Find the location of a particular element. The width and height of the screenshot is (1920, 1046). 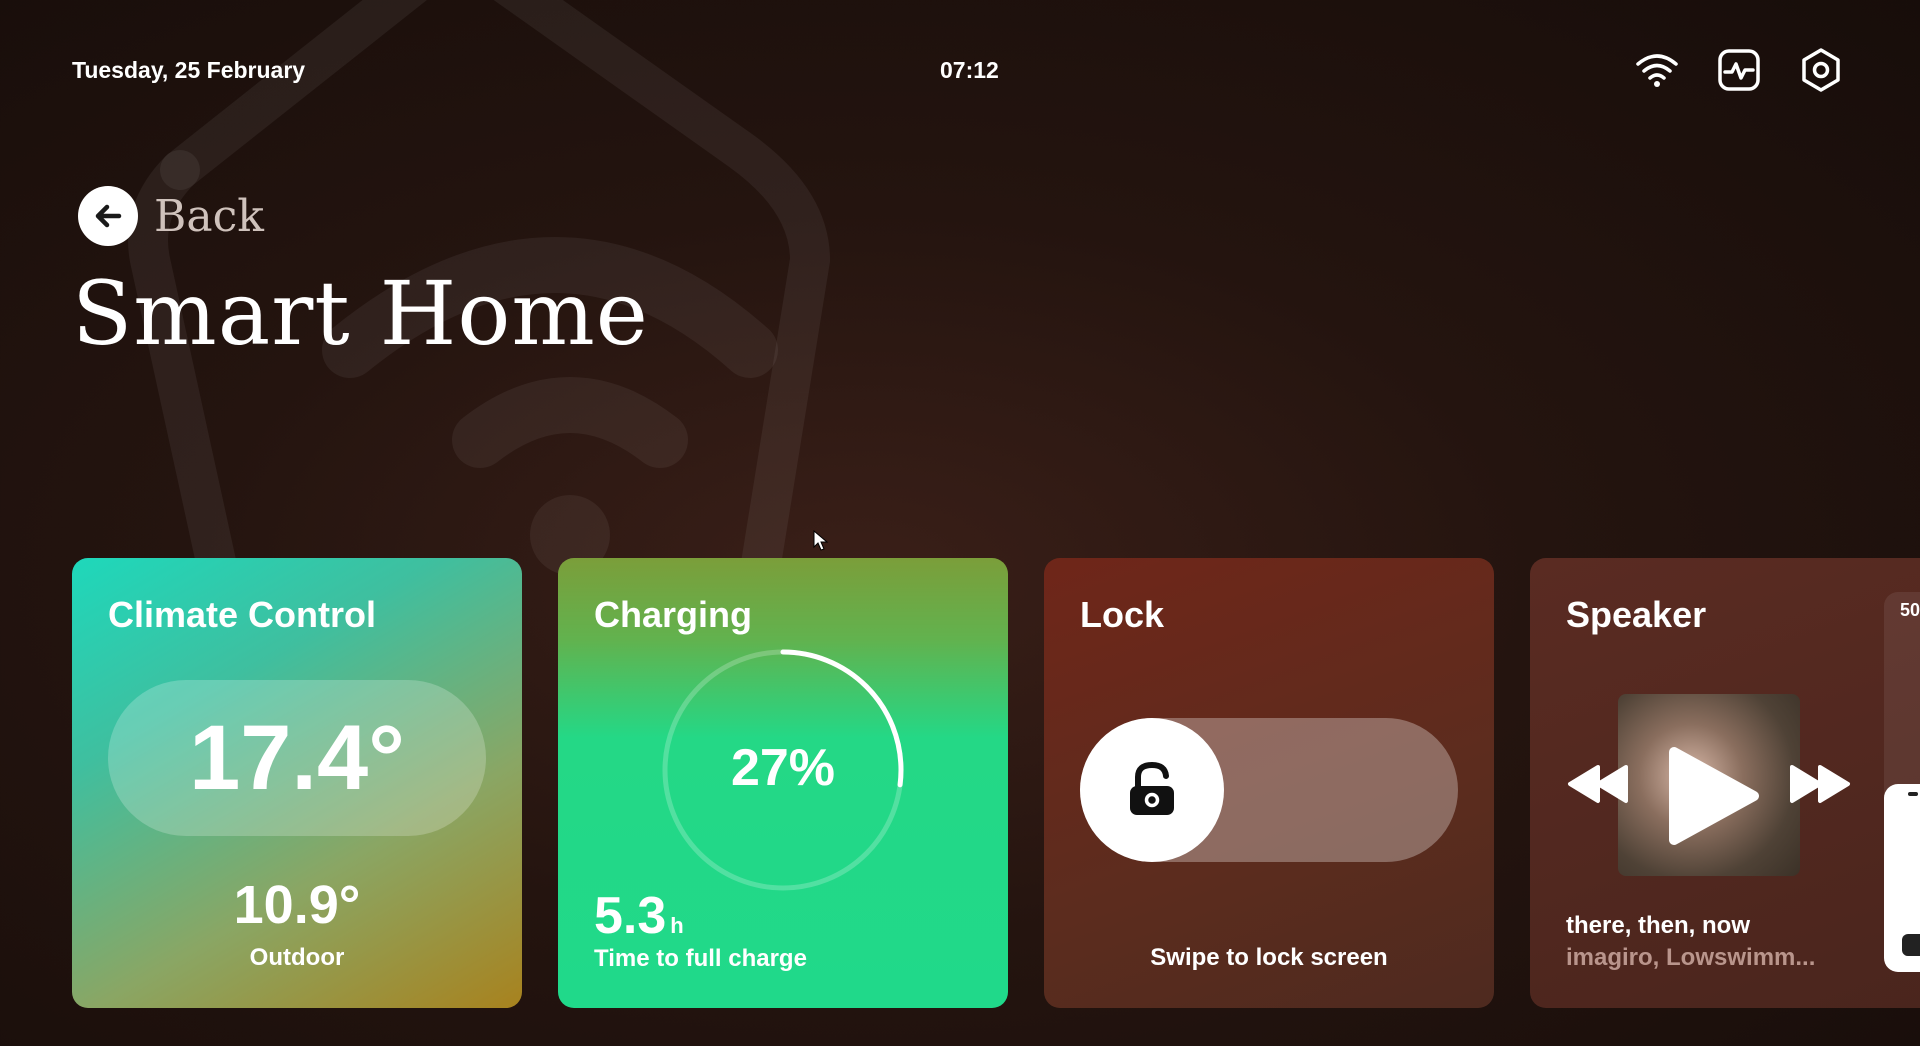

back-label: Back is located at coordinates (209, 216).